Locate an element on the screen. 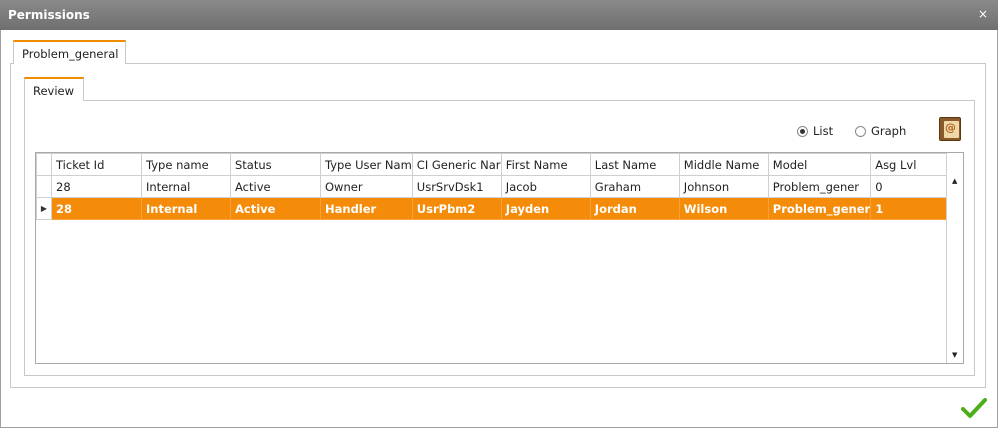  radio-graph: Graph is located at coordinates (880, 131).